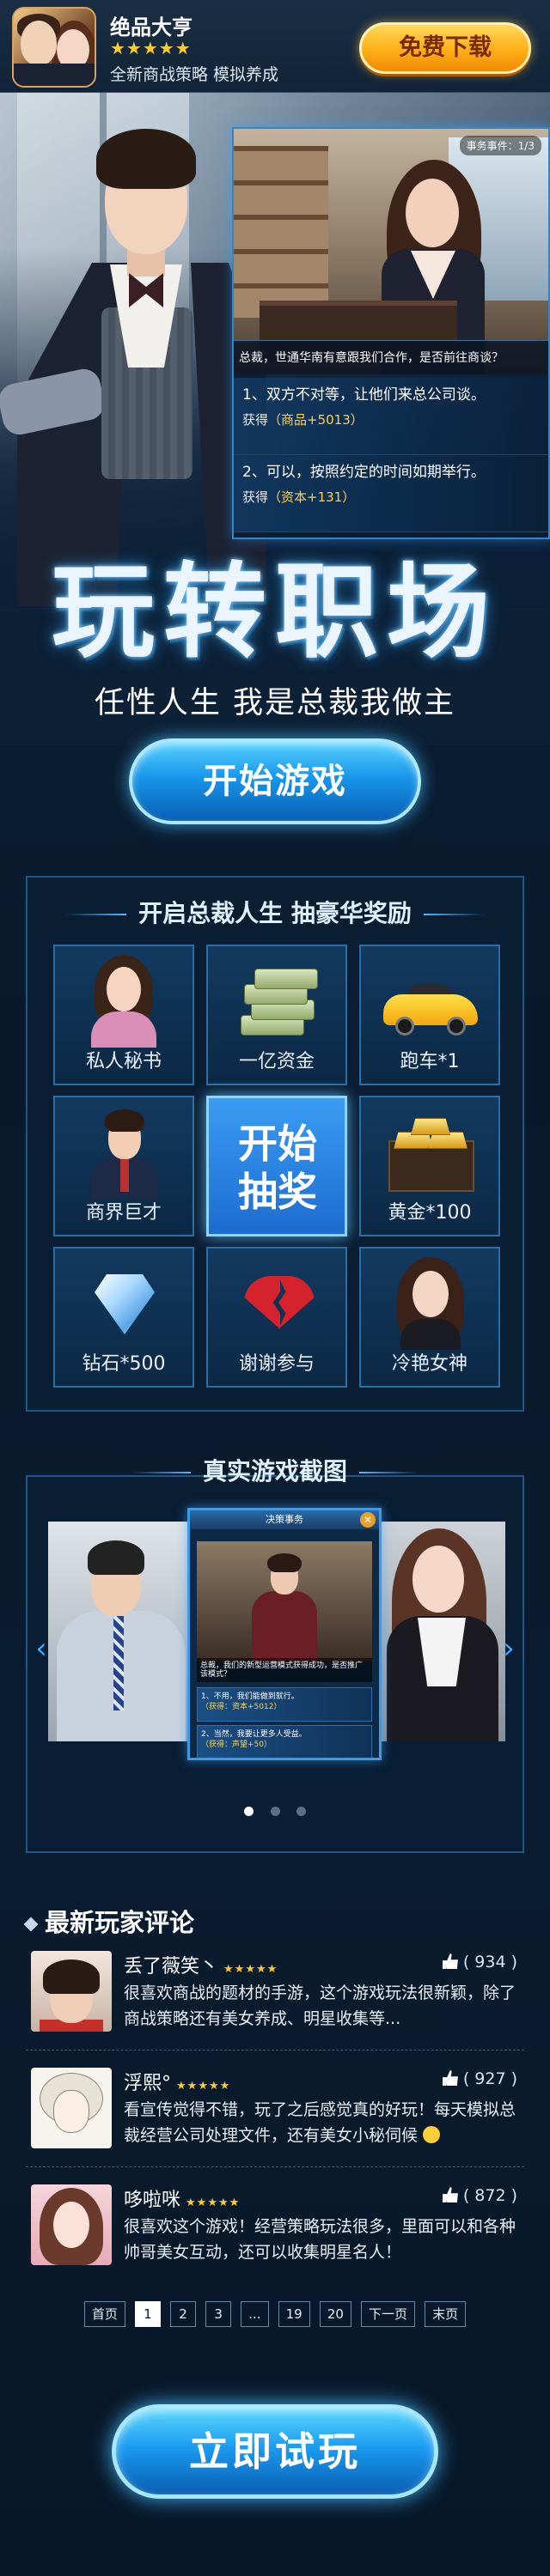 Image resolution: width=550 pixels, height=2576 pixels. I want to click on diamond-bullet-icon, so click(31, 1924).